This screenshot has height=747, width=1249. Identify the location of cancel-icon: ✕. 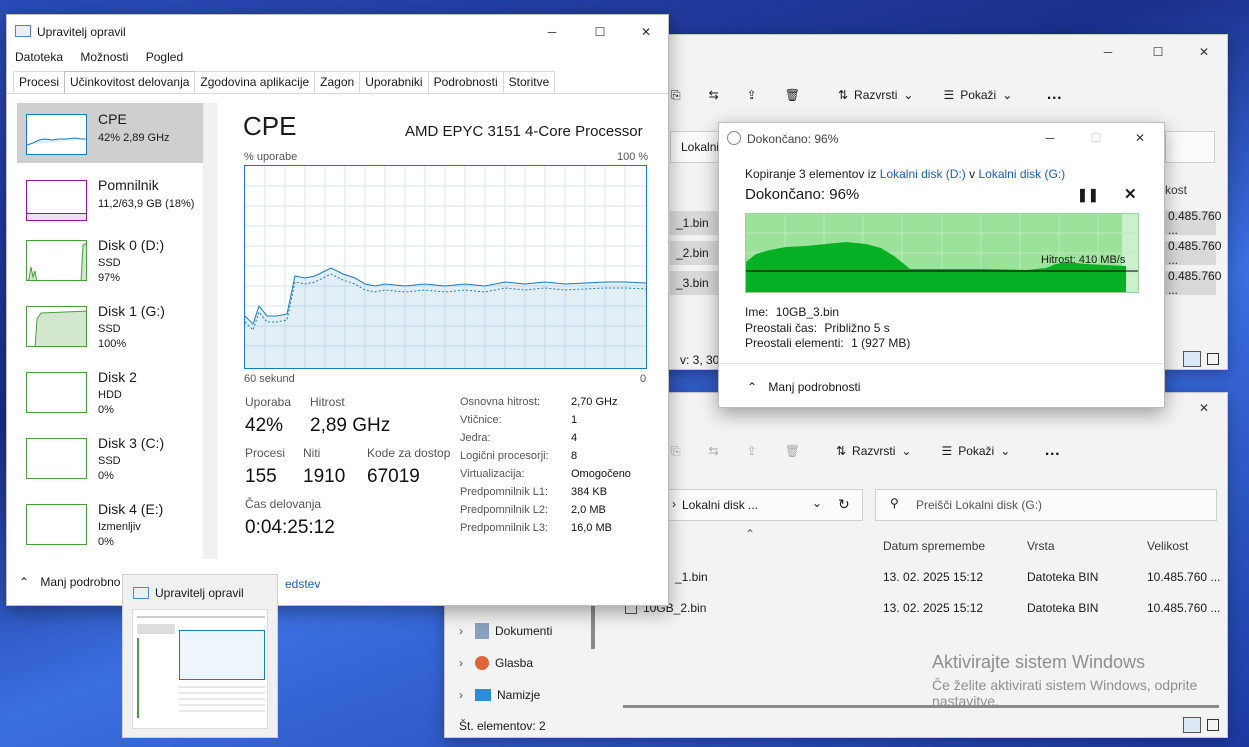
(1130, 194).